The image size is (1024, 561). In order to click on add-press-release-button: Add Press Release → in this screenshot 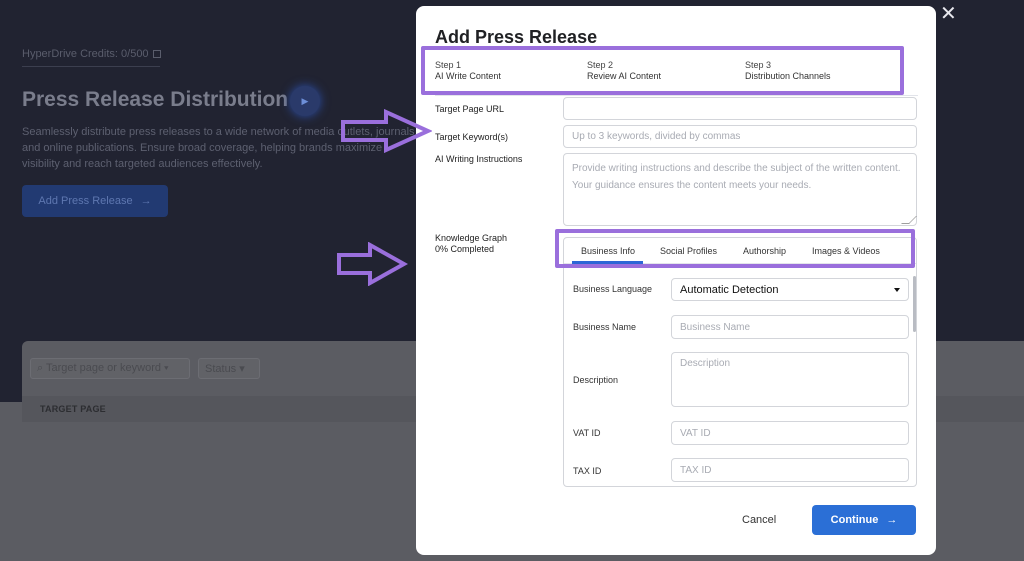, I will do `click(95, 201)`.